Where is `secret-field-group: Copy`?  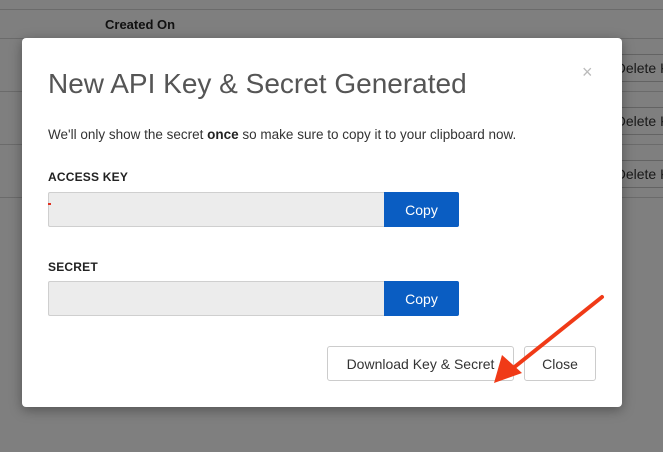
secret-field-group: Copy is located at coordinates (253, 298).